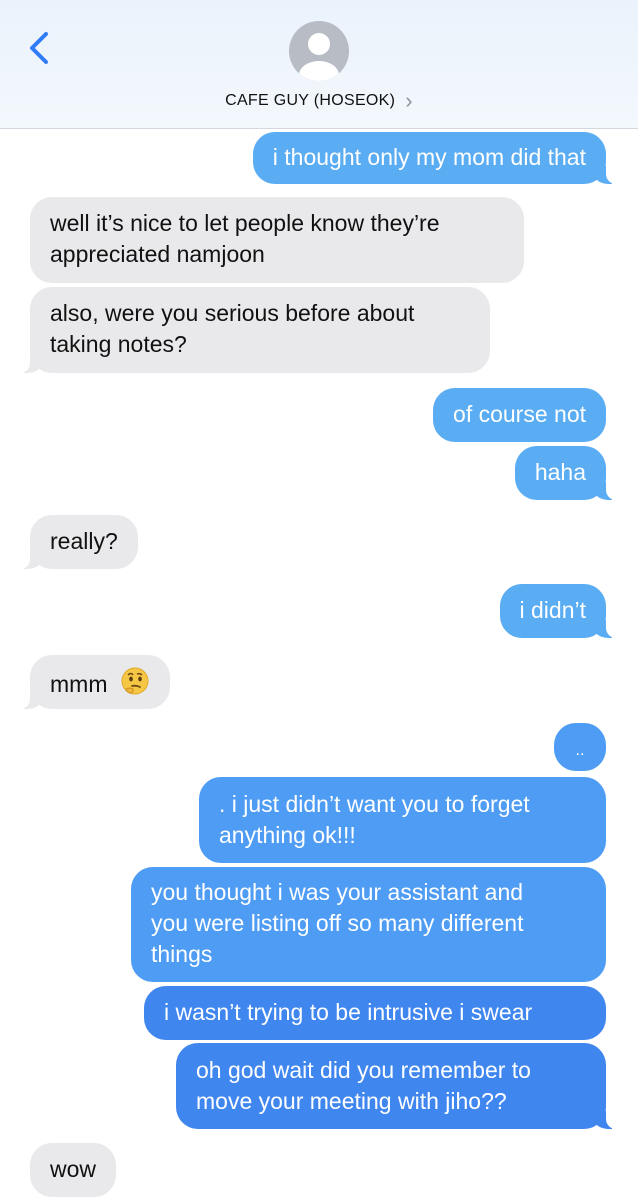  What do you see at coordinates (84, 541) in the screenshot?
I see `message-text: really?` at bounding box center [84, 541].